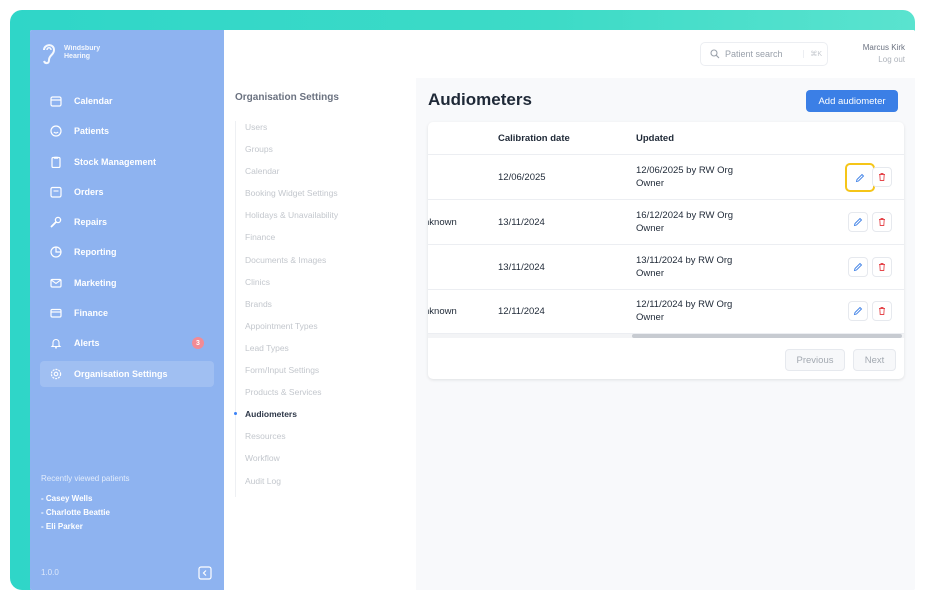  Describe the element at coordinates (77, 56) in the screenshot. I see `brand-line2: Hearing` at that location.